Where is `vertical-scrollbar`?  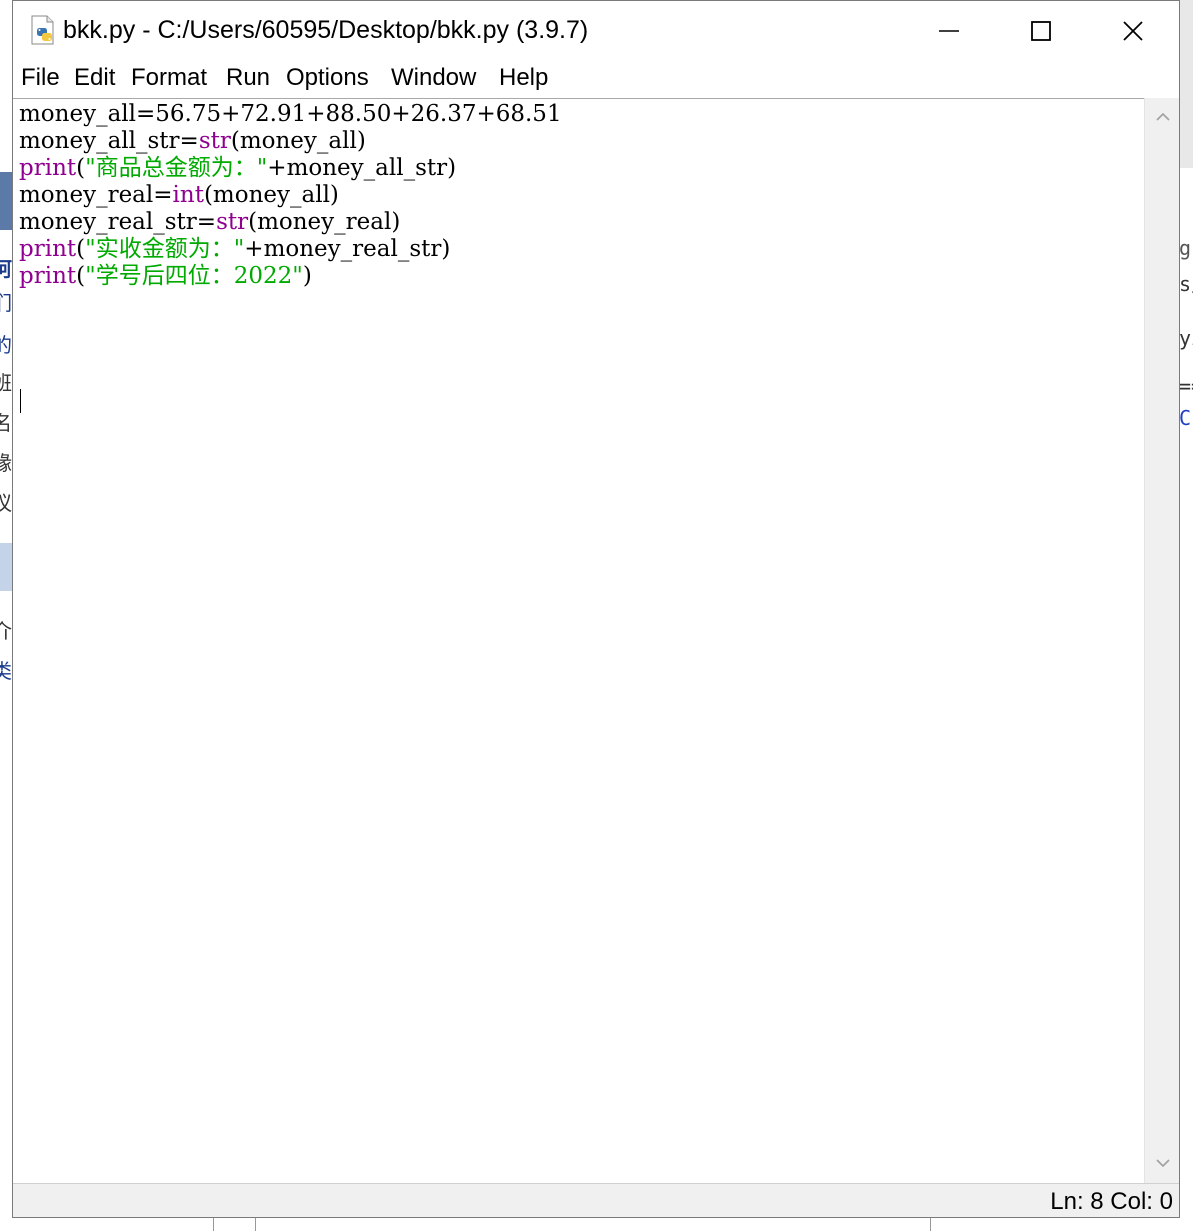
vertical-scrollbar is located at coordinates (1161, 640).